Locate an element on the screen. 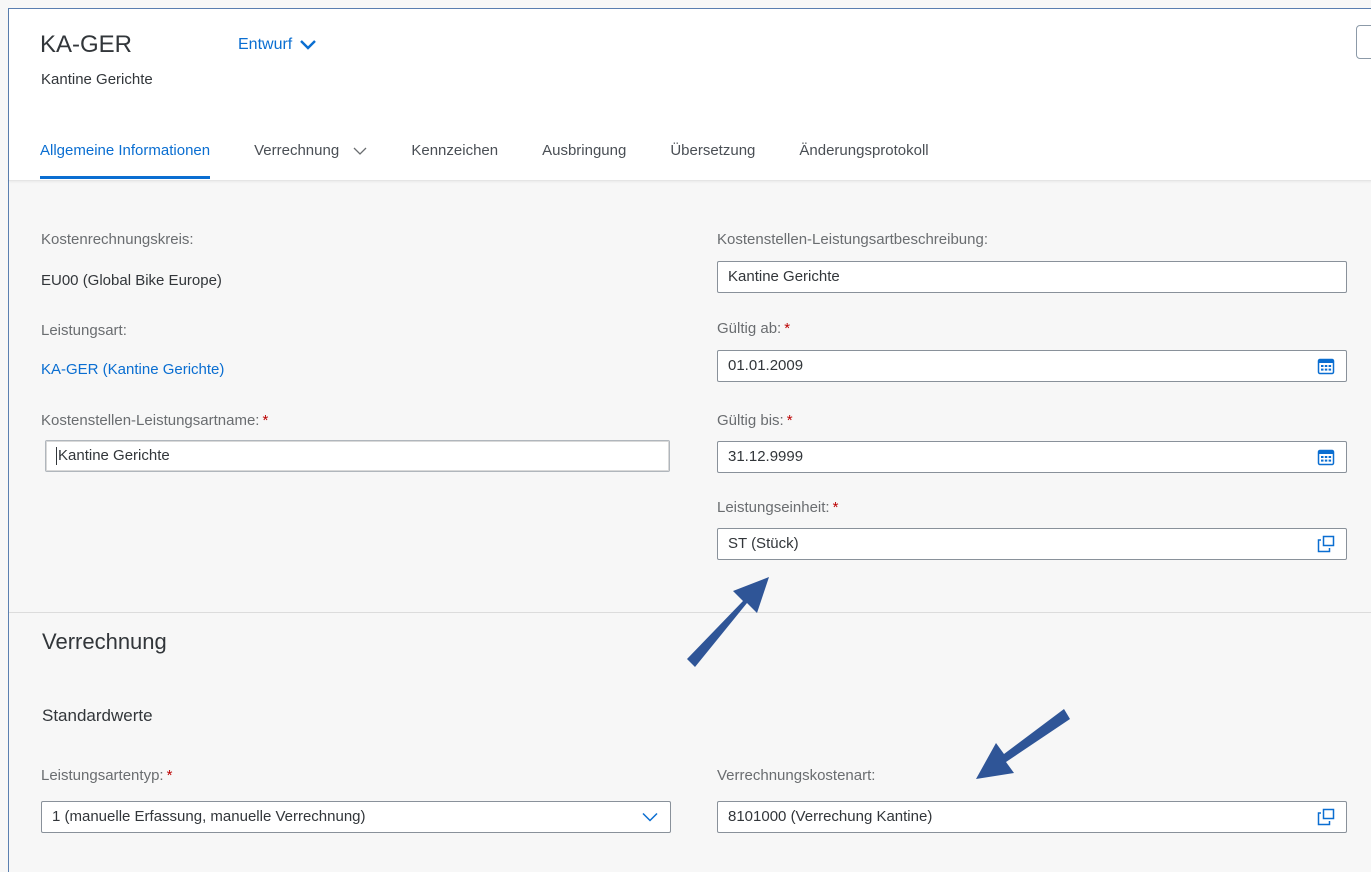 This screenshot has height=872, width=1371. section-title-verrechnung: Verrechnung is located at coordinates (104, 641).